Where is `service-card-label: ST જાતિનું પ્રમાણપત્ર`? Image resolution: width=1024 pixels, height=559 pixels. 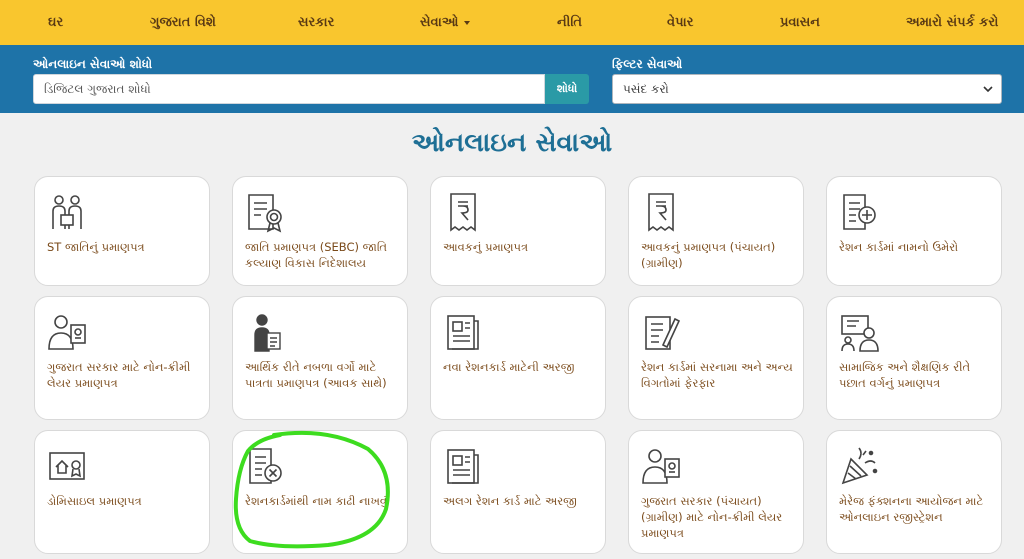 service-card-label: ST જાતિનું પ્રમાણપત્ર is located at coordinates (96, 247).